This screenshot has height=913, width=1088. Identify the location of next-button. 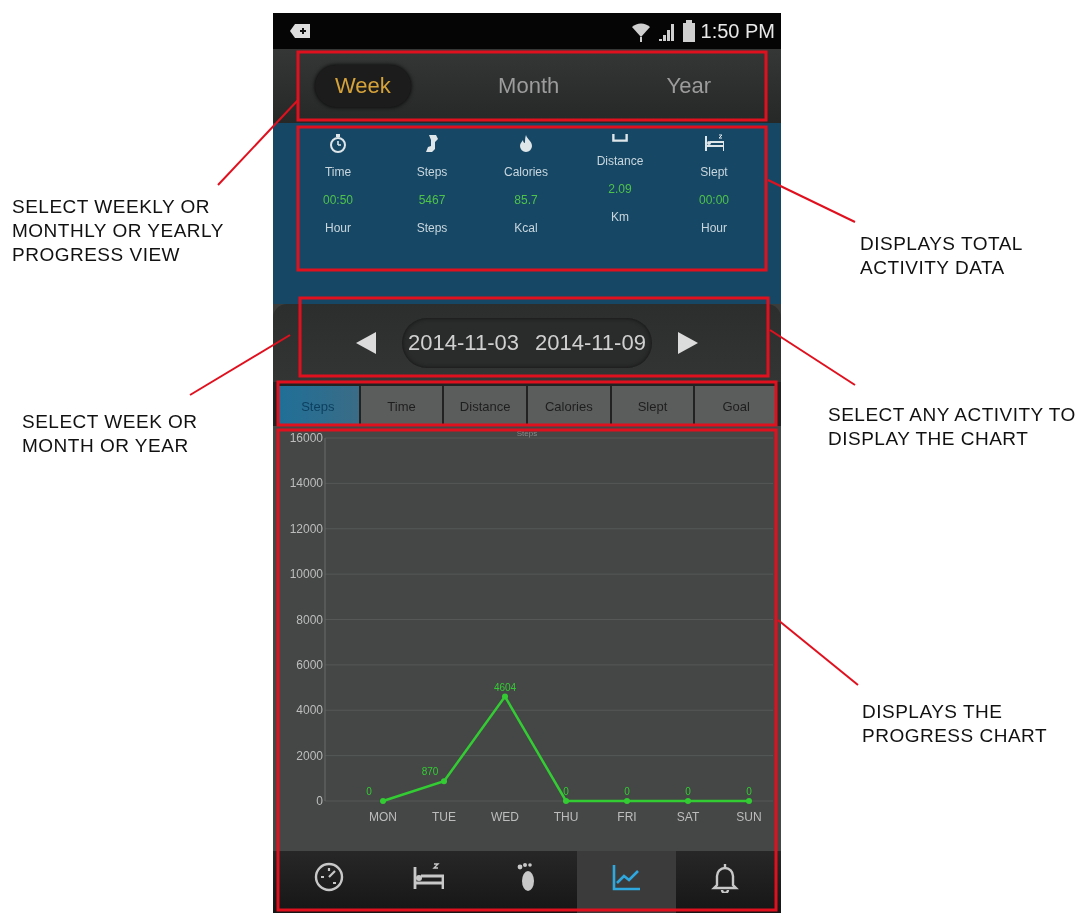
(687, 343).